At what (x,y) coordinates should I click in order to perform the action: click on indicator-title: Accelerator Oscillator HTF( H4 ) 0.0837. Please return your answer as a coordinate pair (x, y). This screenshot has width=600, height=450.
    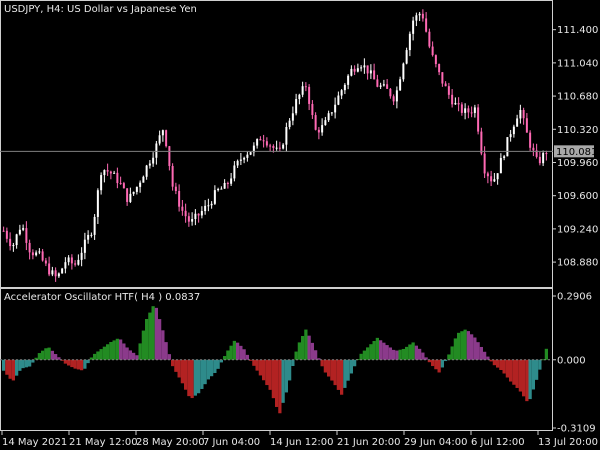
    Looking at the image, I should click on (102, 297).